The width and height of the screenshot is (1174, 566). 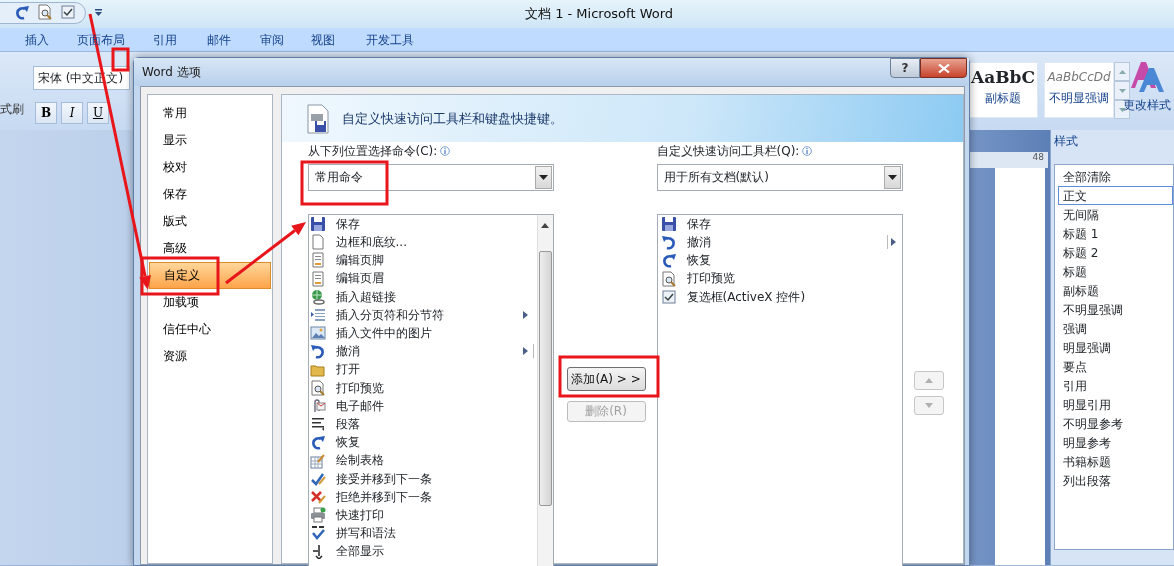 What do you see at coordinates (422, 515) in the screenshot?
I see `list-item: 快速打印` at bounding box center [422, 515].